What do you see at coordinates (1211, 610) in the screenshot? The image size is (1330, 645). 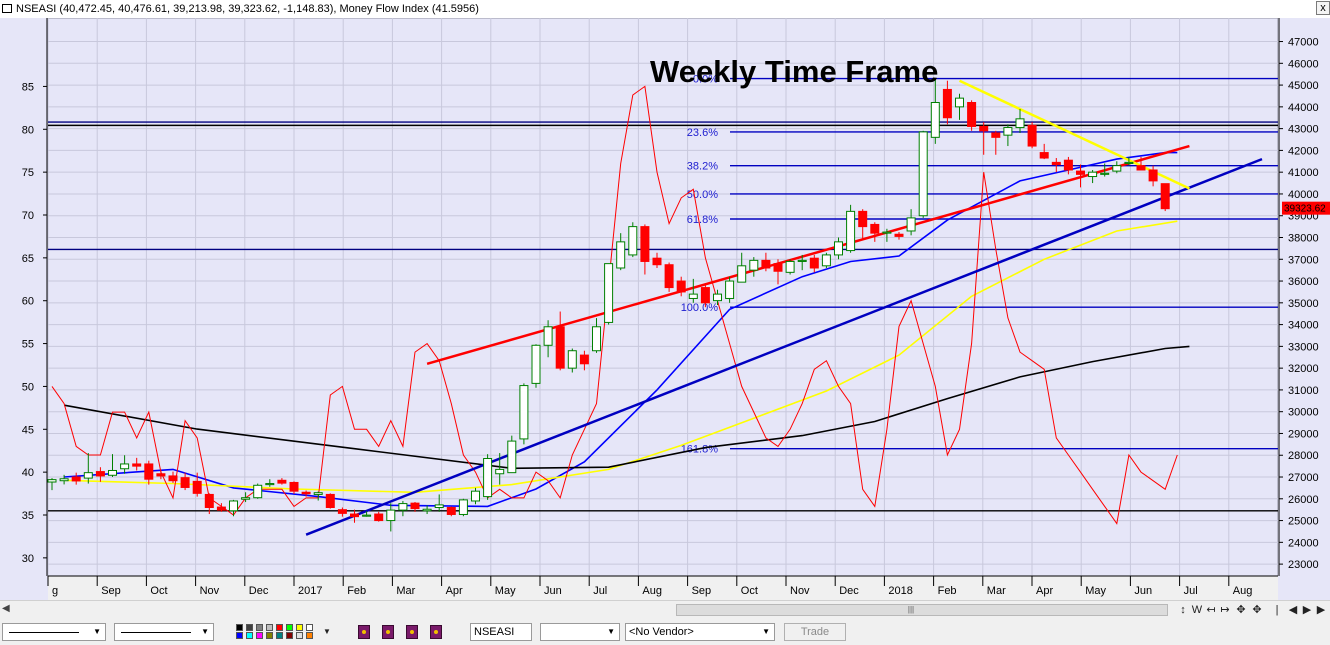 I see `scroll-start-icon: ↤` at bounding box center [1211, 610].